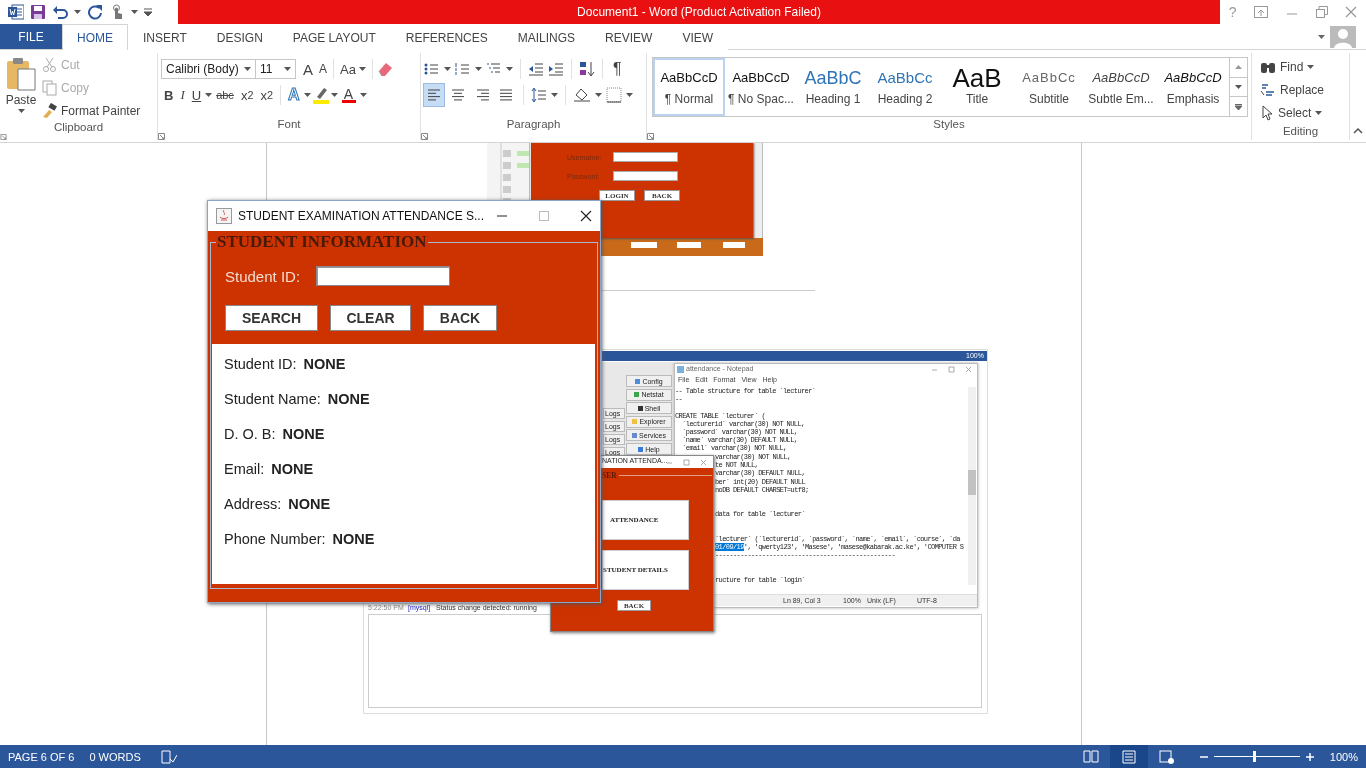 The image size is (1366, 768). I want to click on font-size-field: 11, so click(275, 69).